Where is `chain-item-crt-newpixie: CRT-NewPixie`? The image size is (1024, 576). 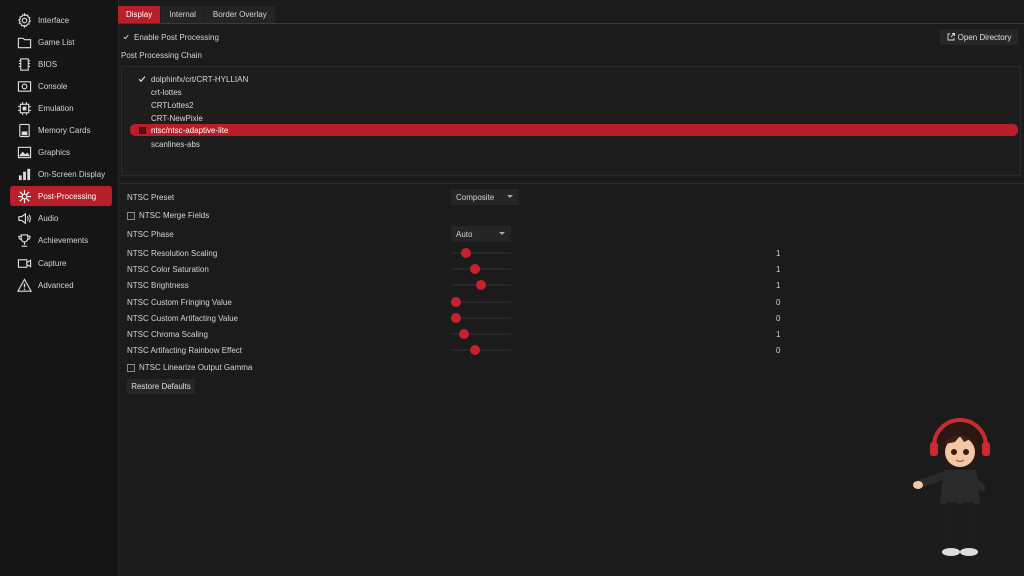
chain-item-crt-newpixie: CRT-NewPixie is located at coordinates (571, 118).